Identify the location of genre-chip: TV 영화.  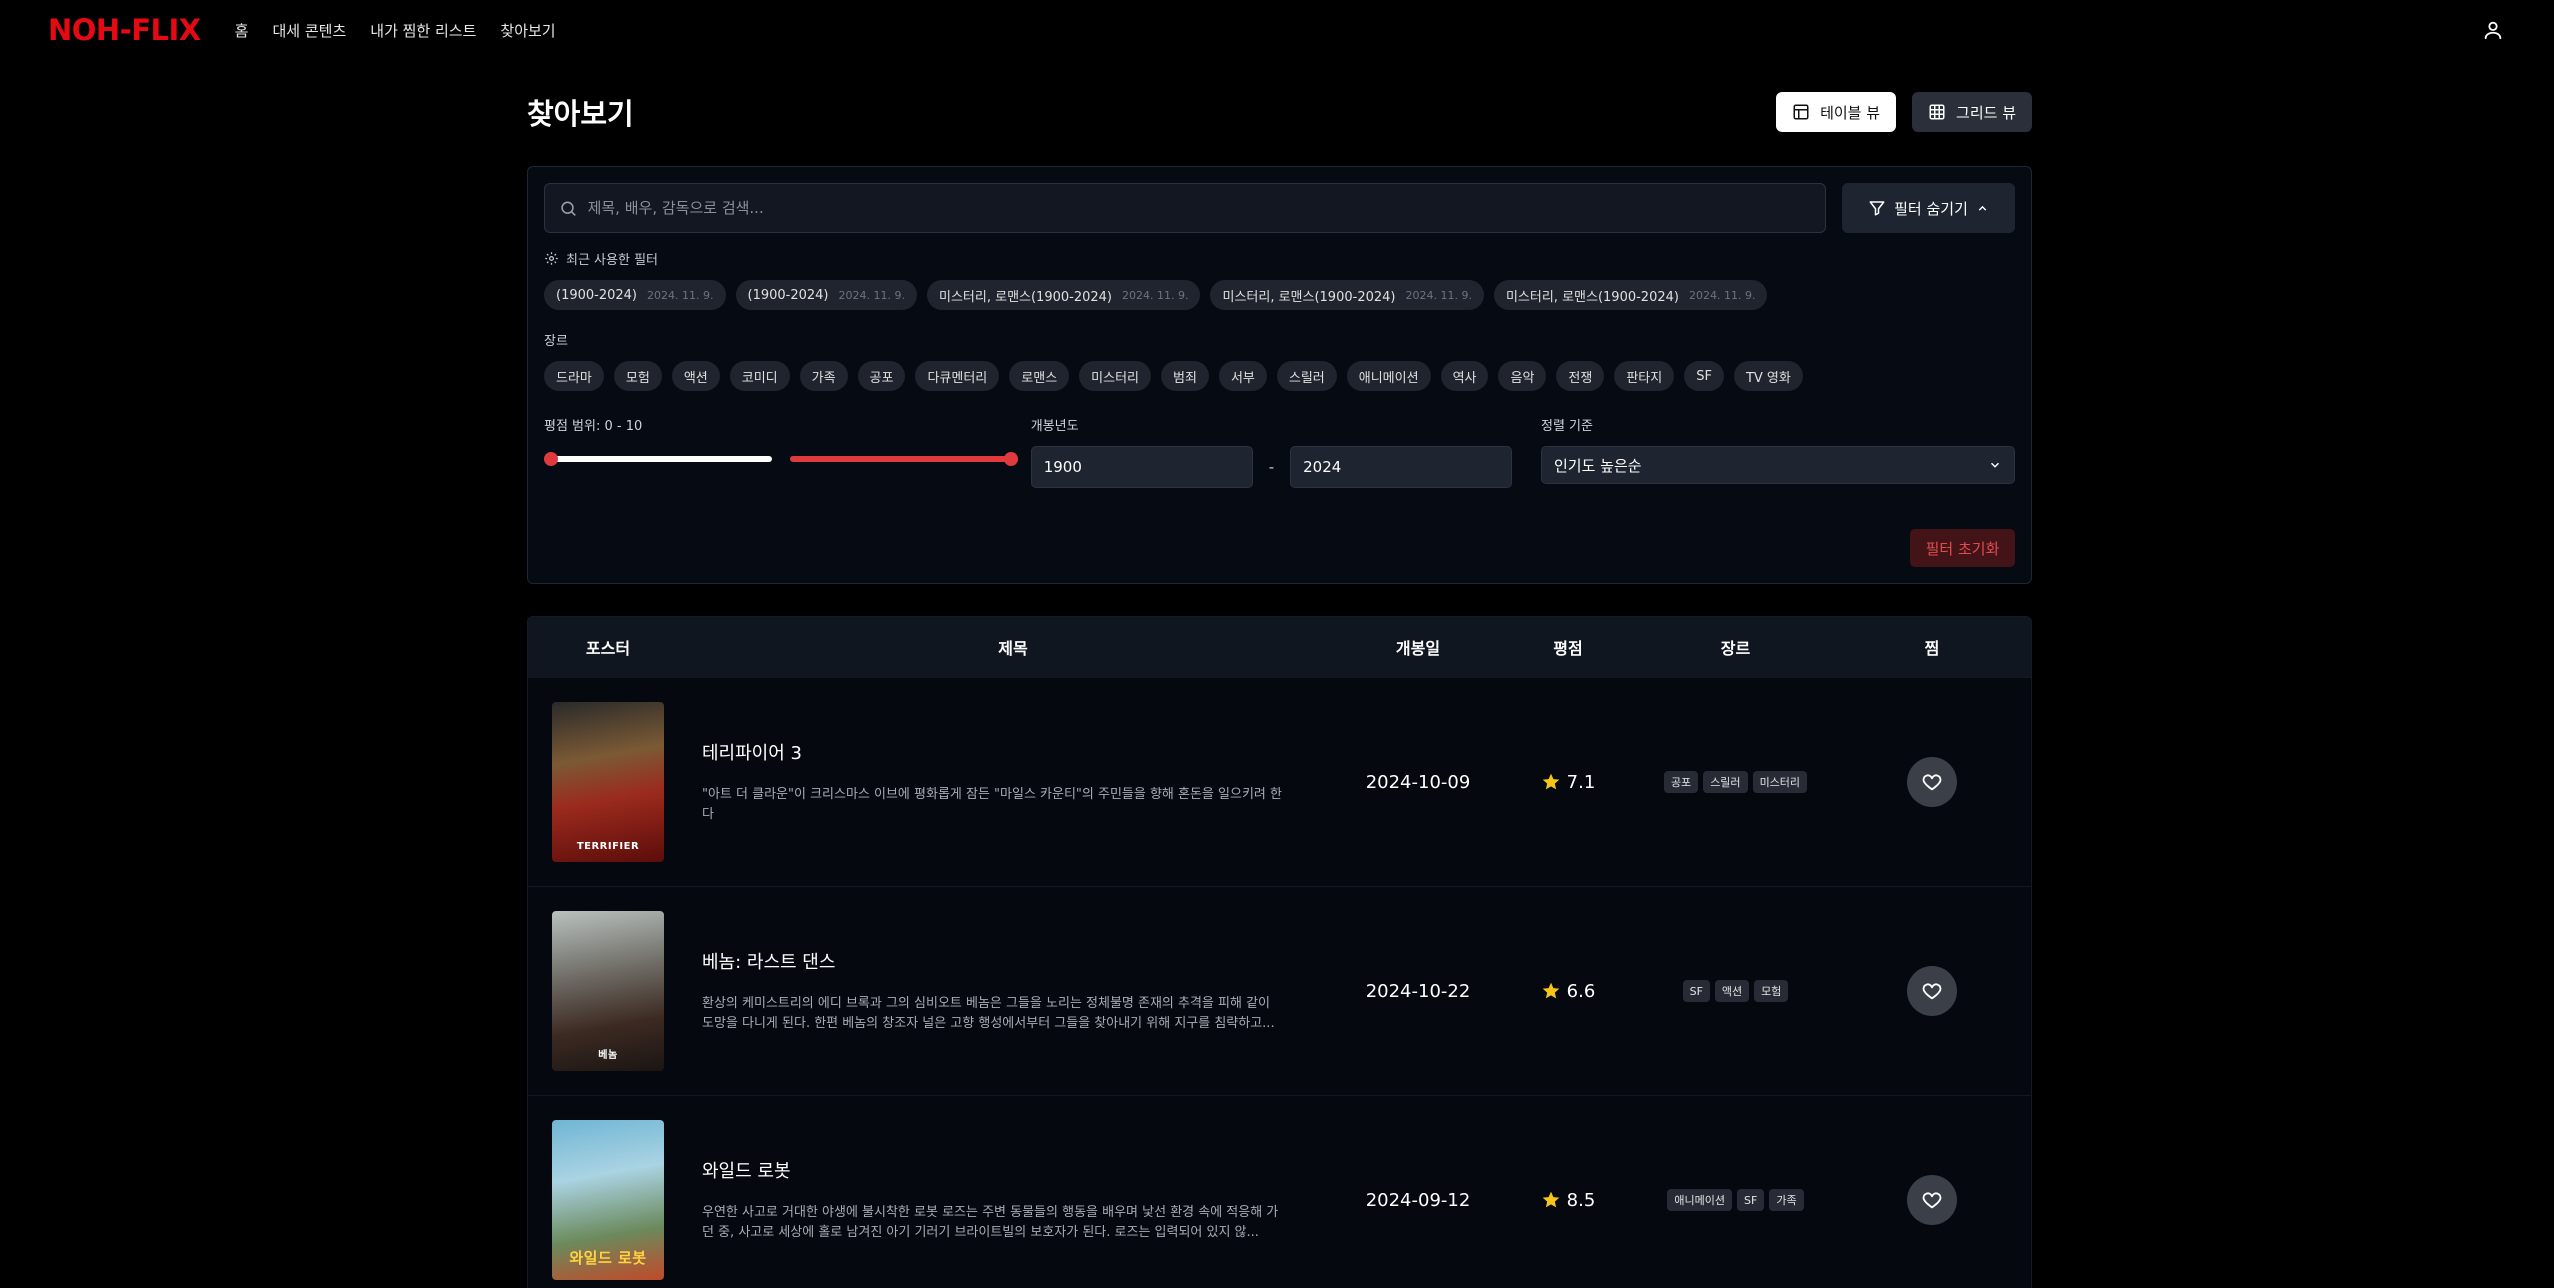
(1768, 376).